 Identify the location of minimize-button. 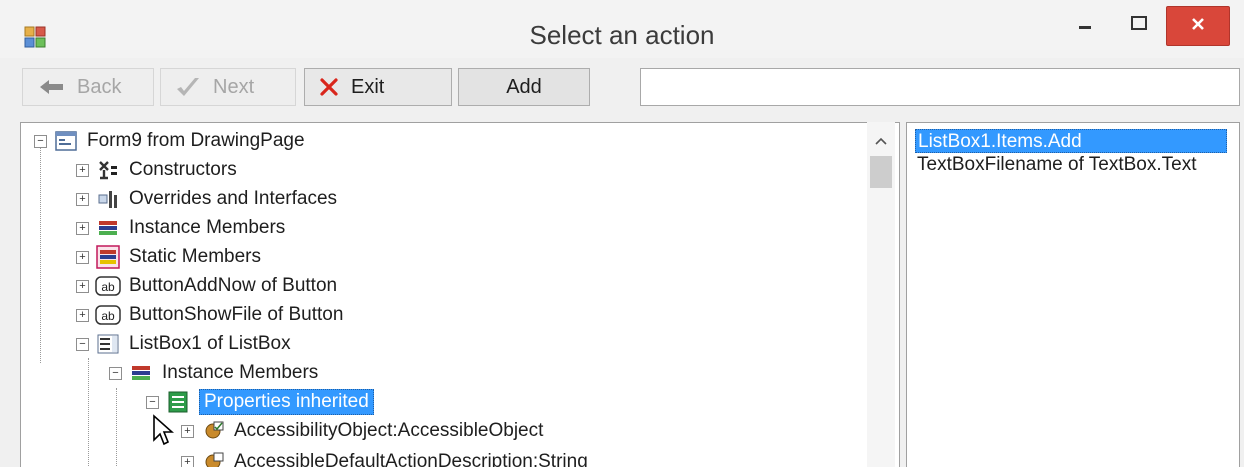
(1085, 25).